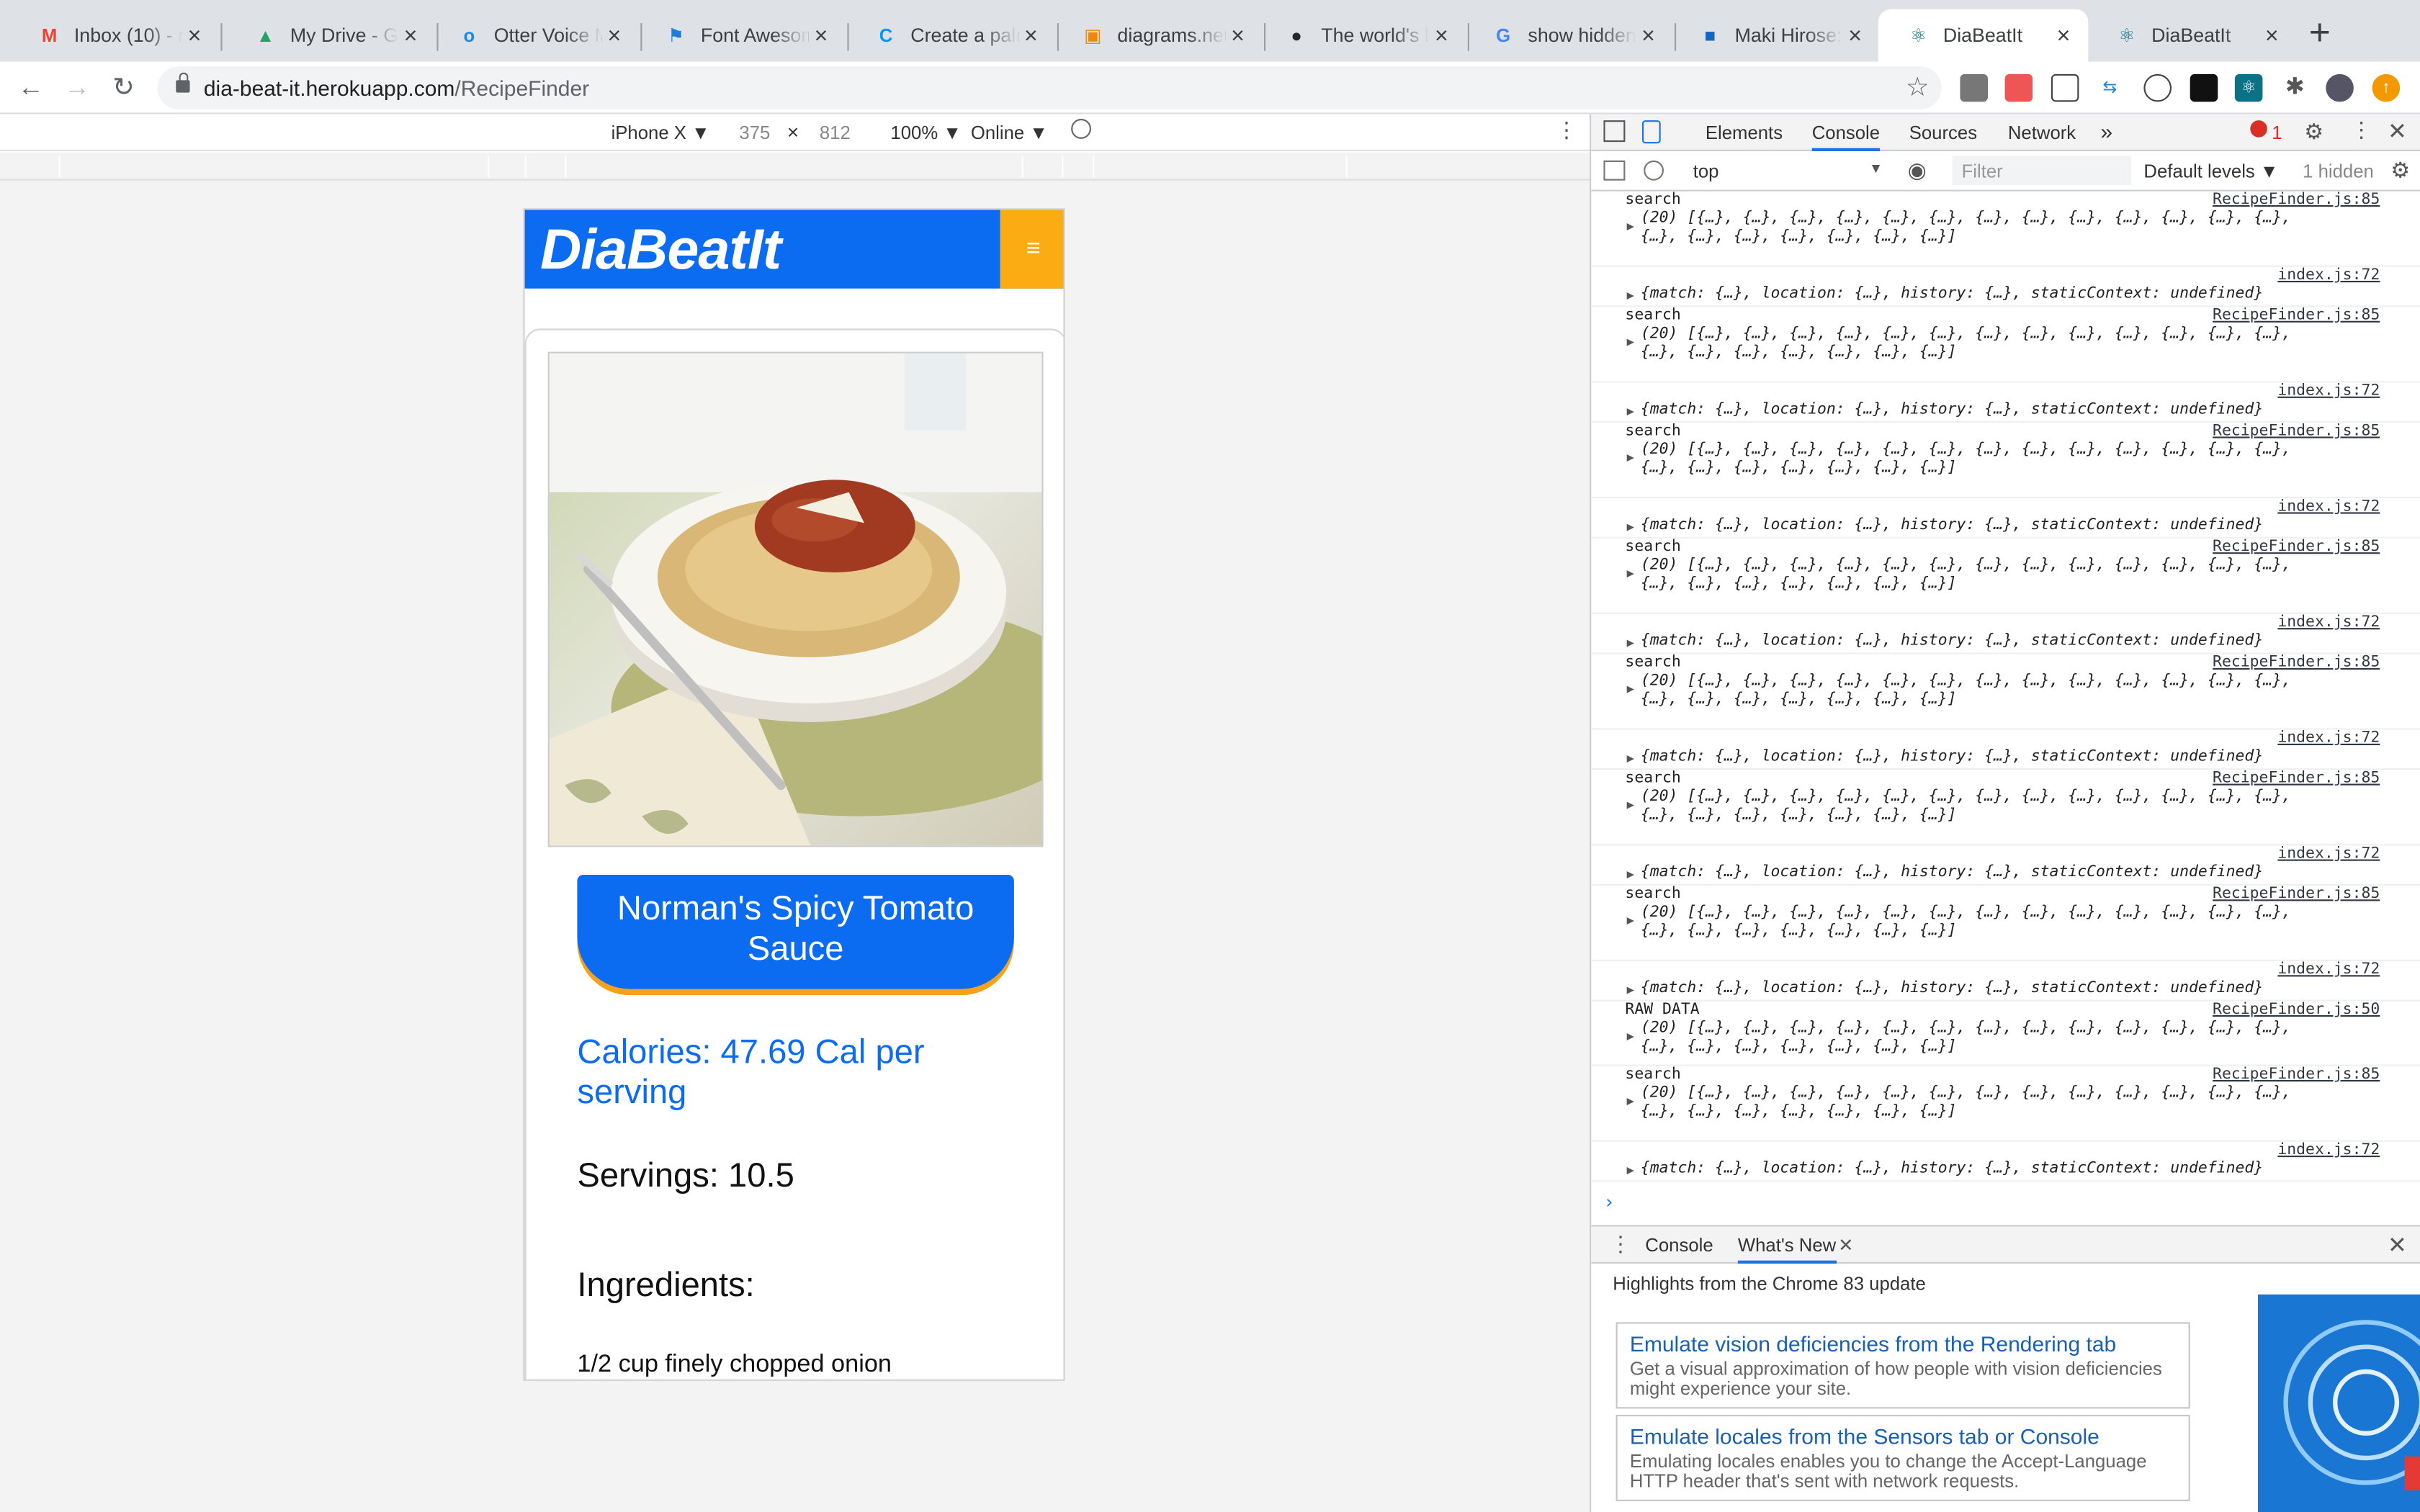 This screenshot has width=2420, height=1512. Describe the element at coordinates (1744, 132) in the screenshot. I see `tab-elements: Elements` at that location.